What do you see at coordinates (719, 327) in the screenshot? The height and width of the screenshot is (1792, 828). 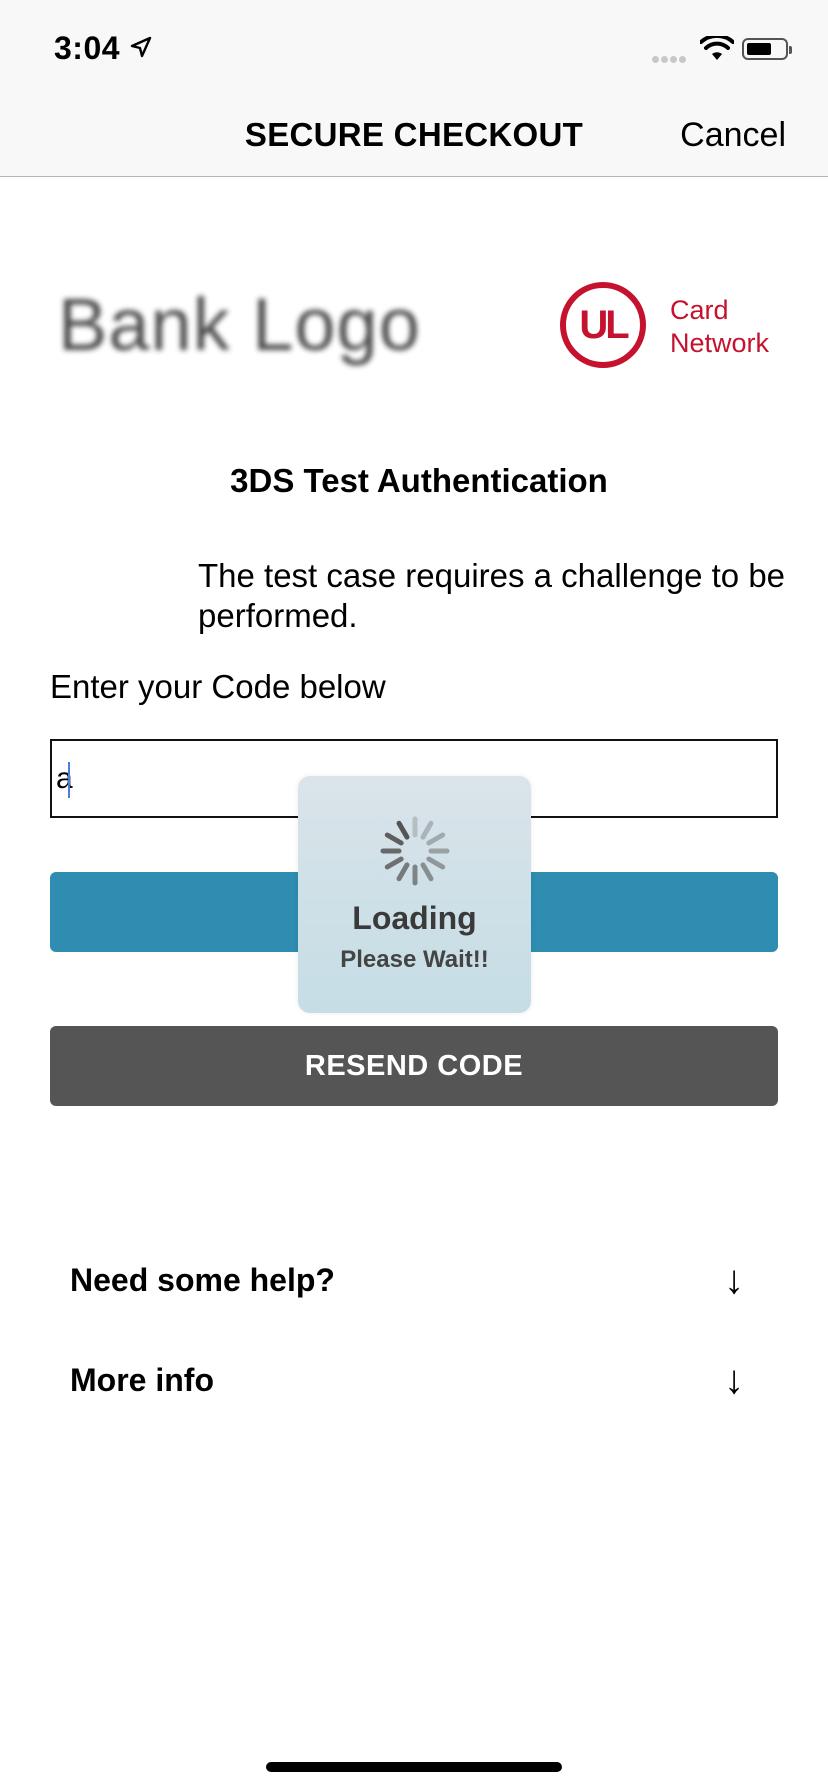 I see `card-network-text: Card Network` at bounding box center [719, 327].